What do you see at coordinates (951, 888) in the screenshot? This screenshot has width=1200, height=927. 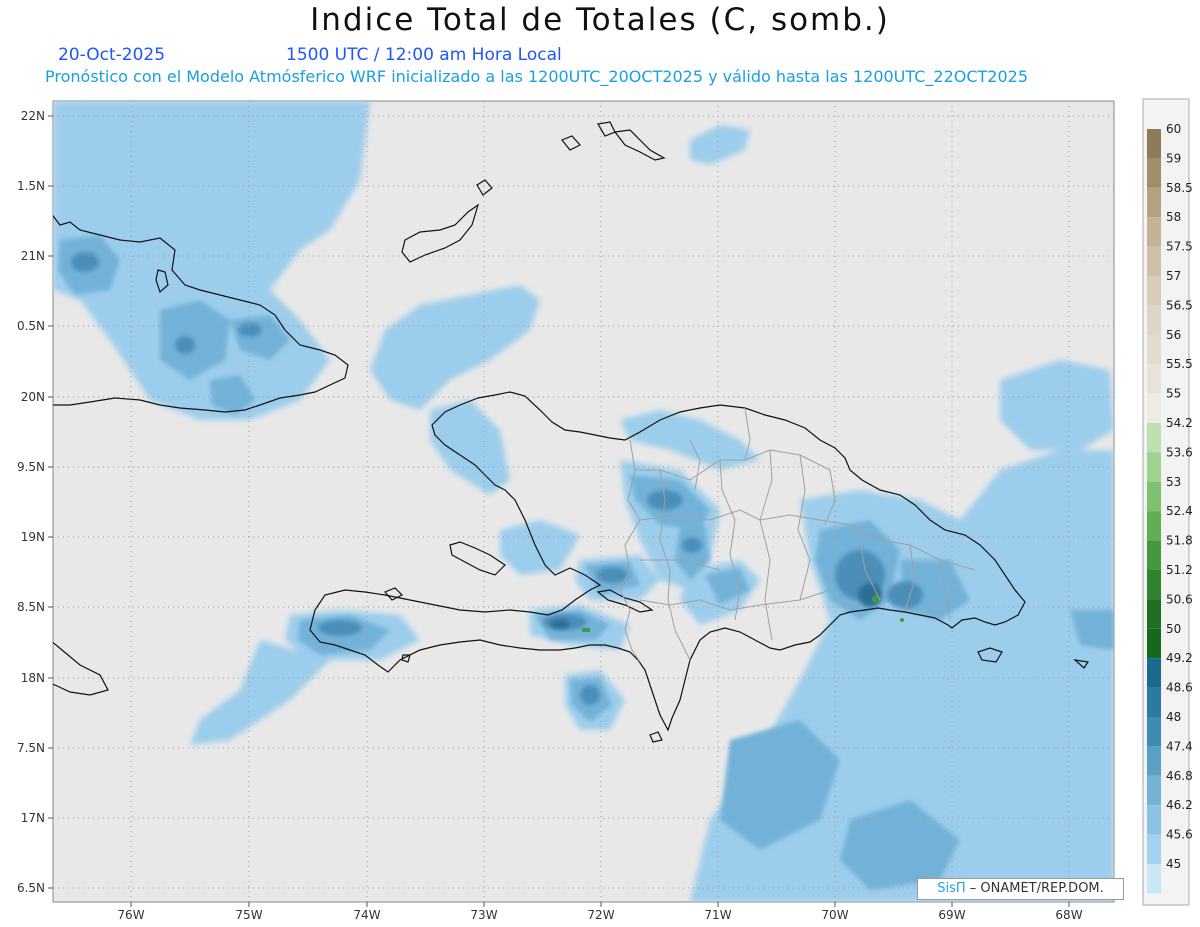 I see `credit-brand: SisΠ` at bounding box center [951, 888].